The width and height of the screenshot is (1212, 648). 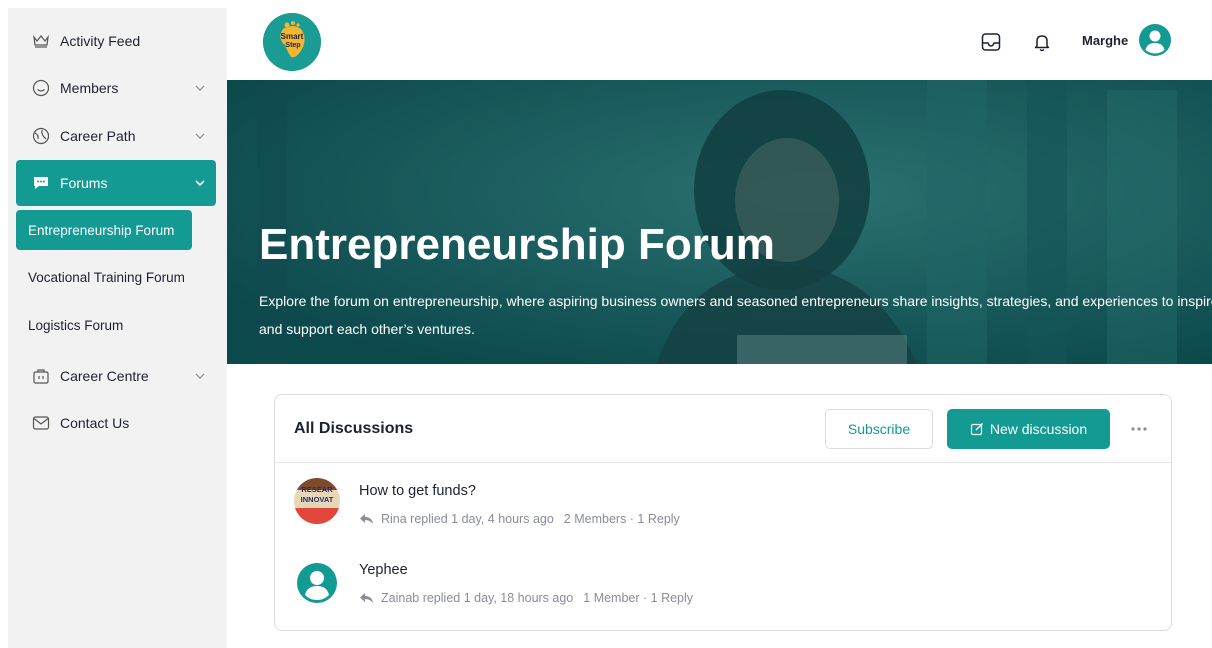 I want to click on sidebar-subitem-label: Logistics Forum, so click(x=76, y=325).